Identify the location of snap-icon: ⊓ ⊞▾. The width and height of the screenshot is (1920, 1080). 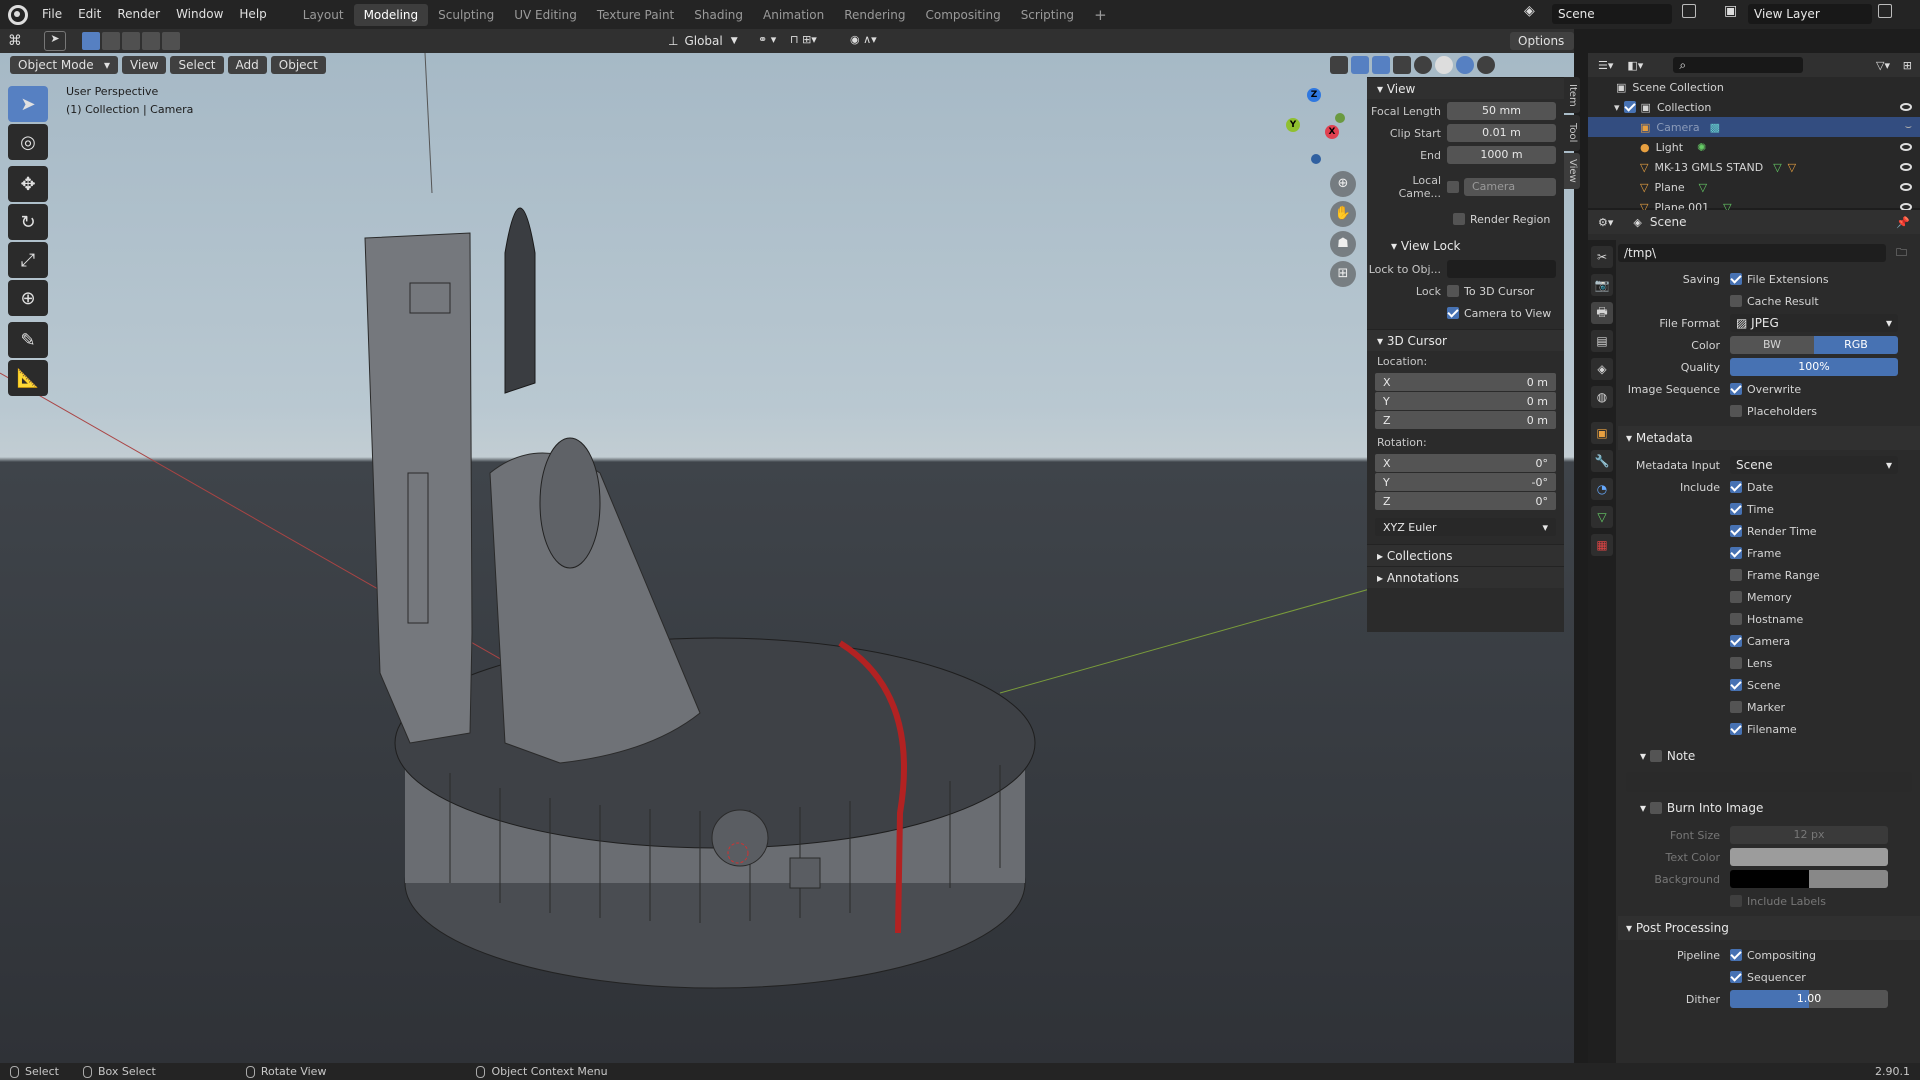
(803, 39).